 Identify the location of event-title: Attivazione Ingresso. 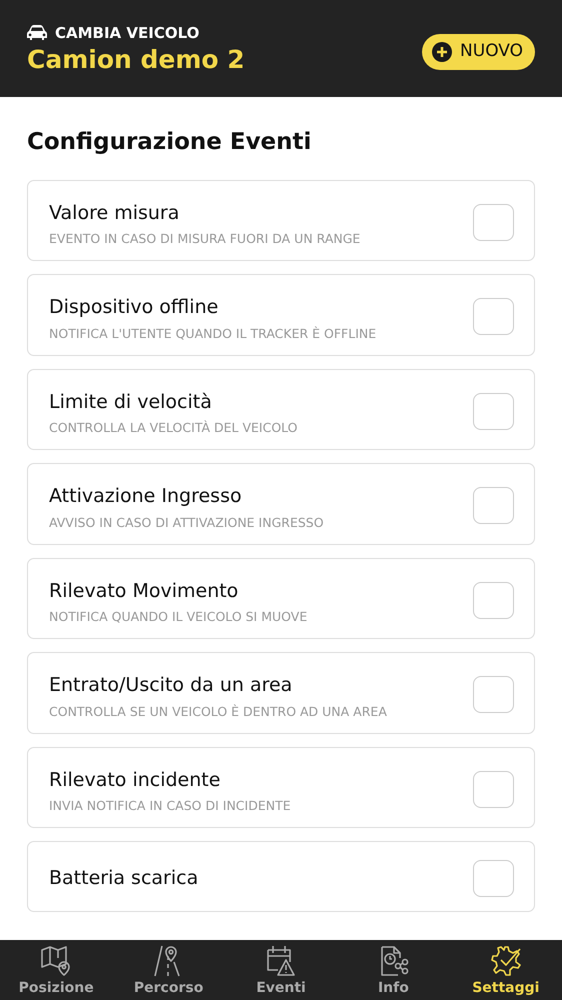
(146, 496).